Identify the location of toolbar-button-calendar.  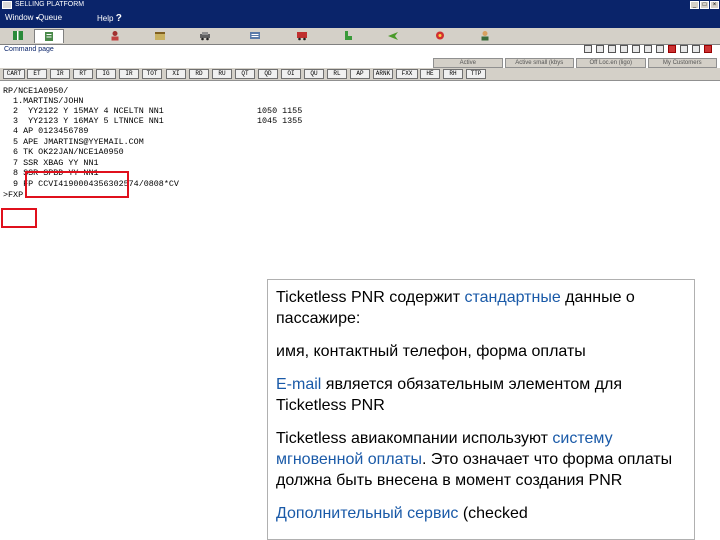
(160, 35).